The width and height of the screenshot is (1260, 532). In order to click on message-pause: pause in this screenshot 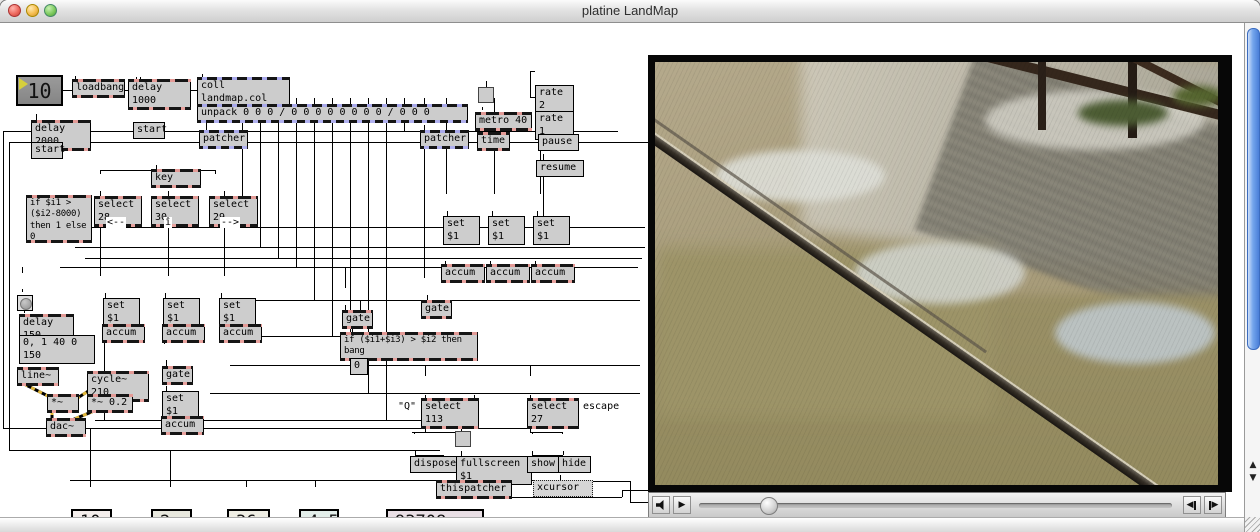, I will do `click(558, 142)`.